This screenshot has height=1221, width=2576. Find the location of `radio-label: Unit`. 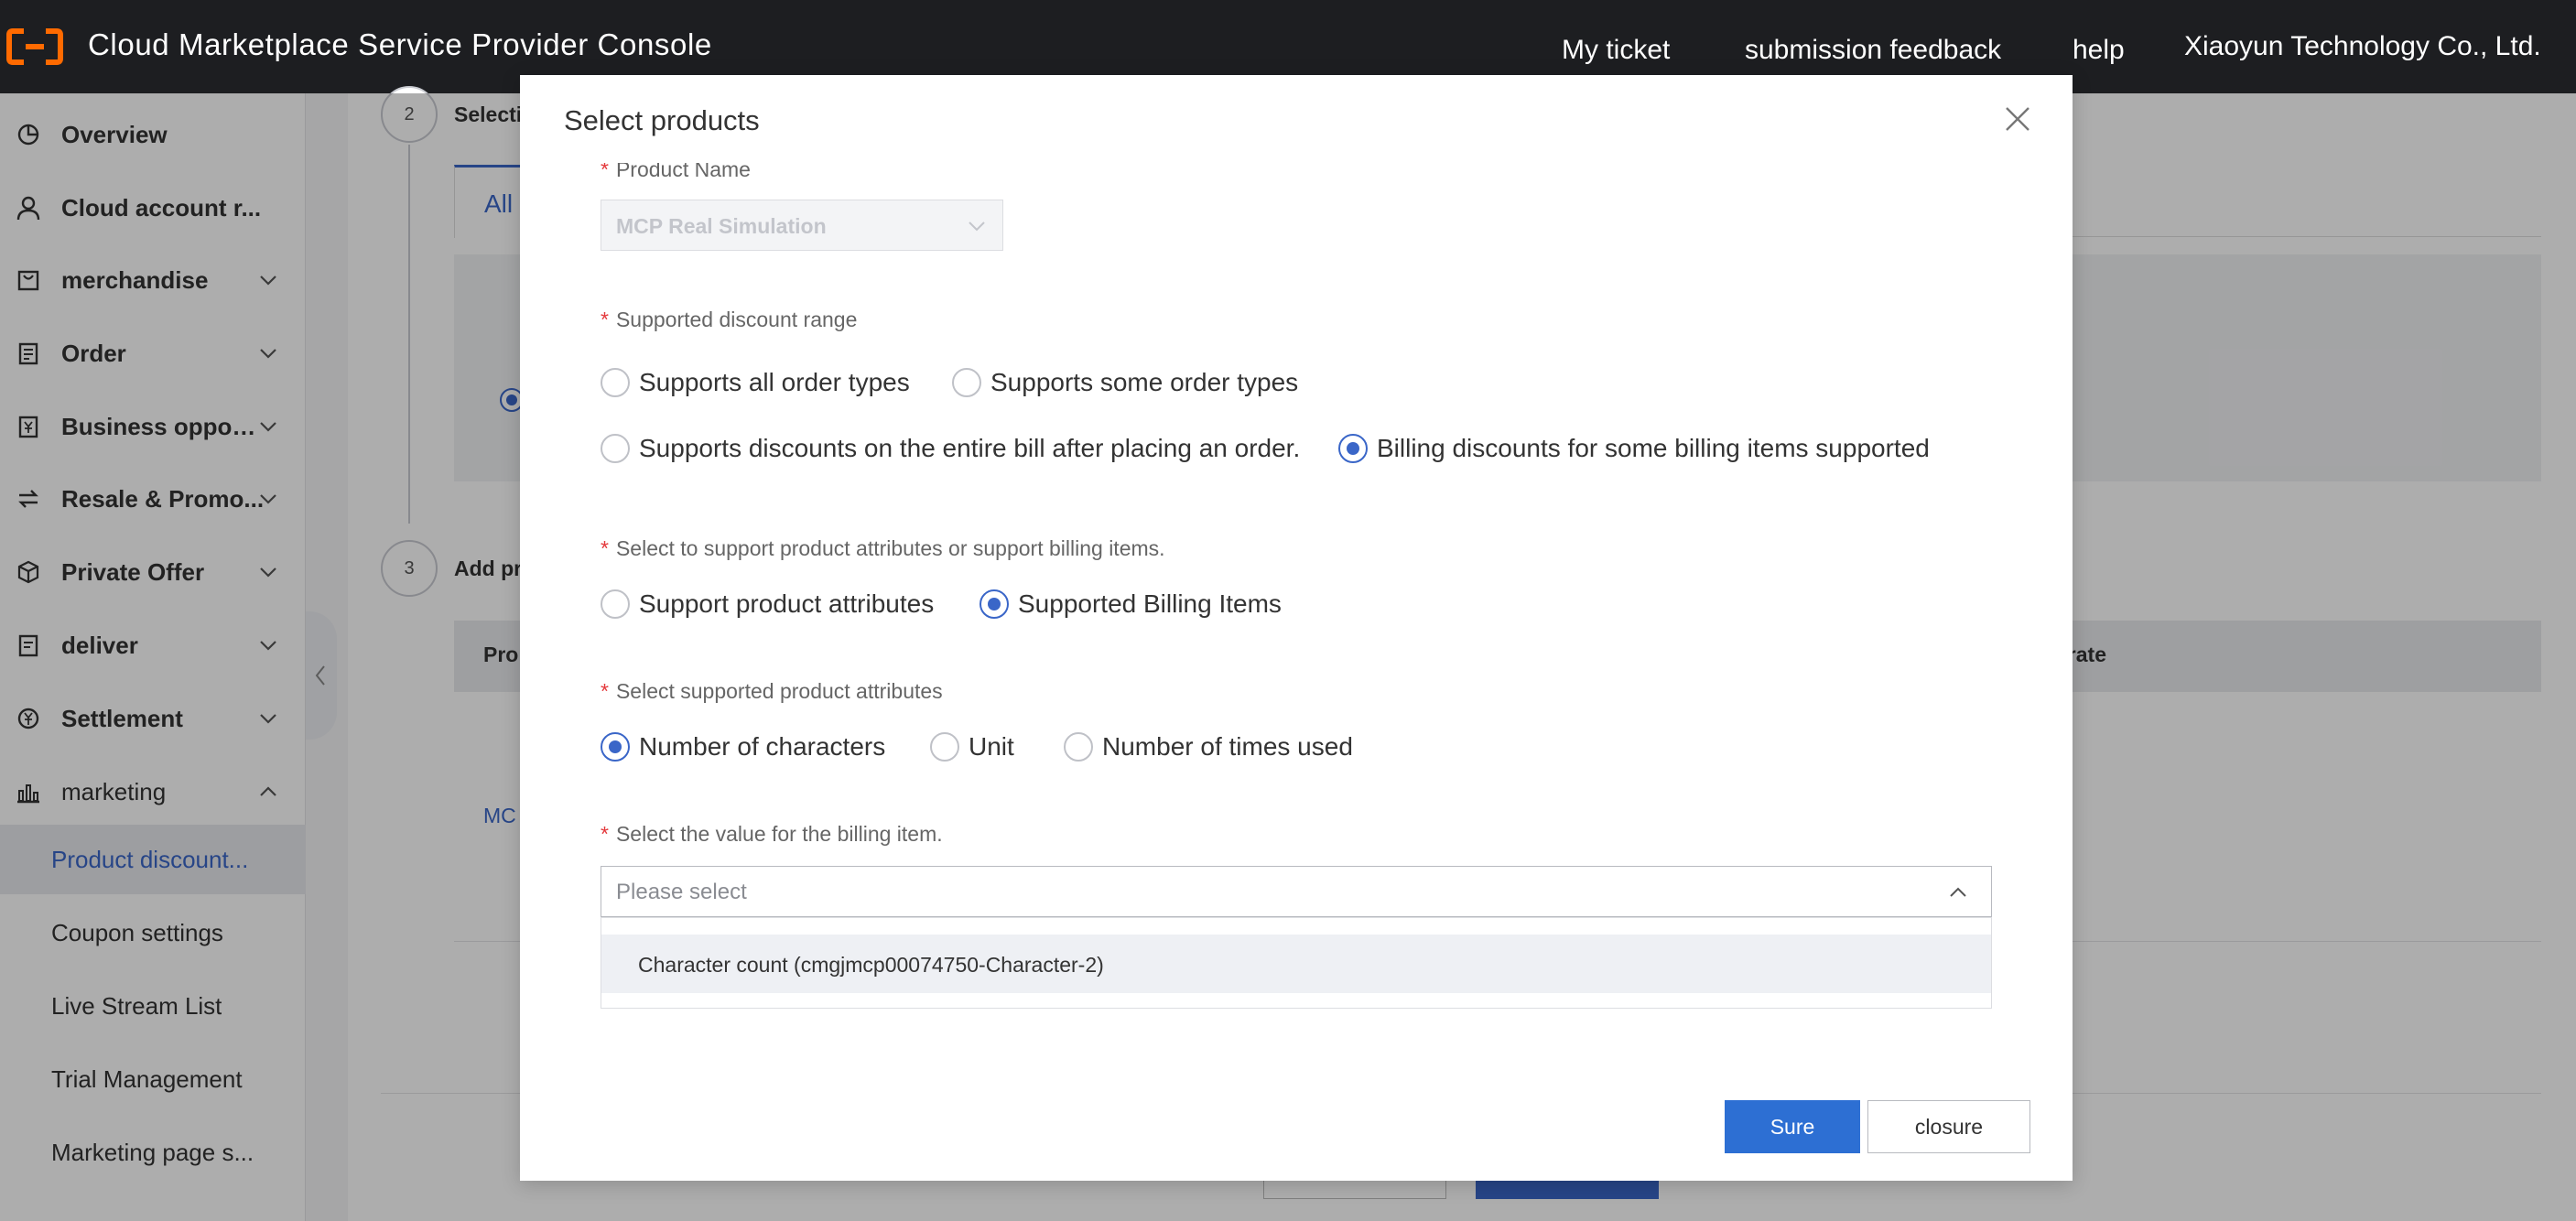

radio-label: Unit is located at coordinates (992, 746).